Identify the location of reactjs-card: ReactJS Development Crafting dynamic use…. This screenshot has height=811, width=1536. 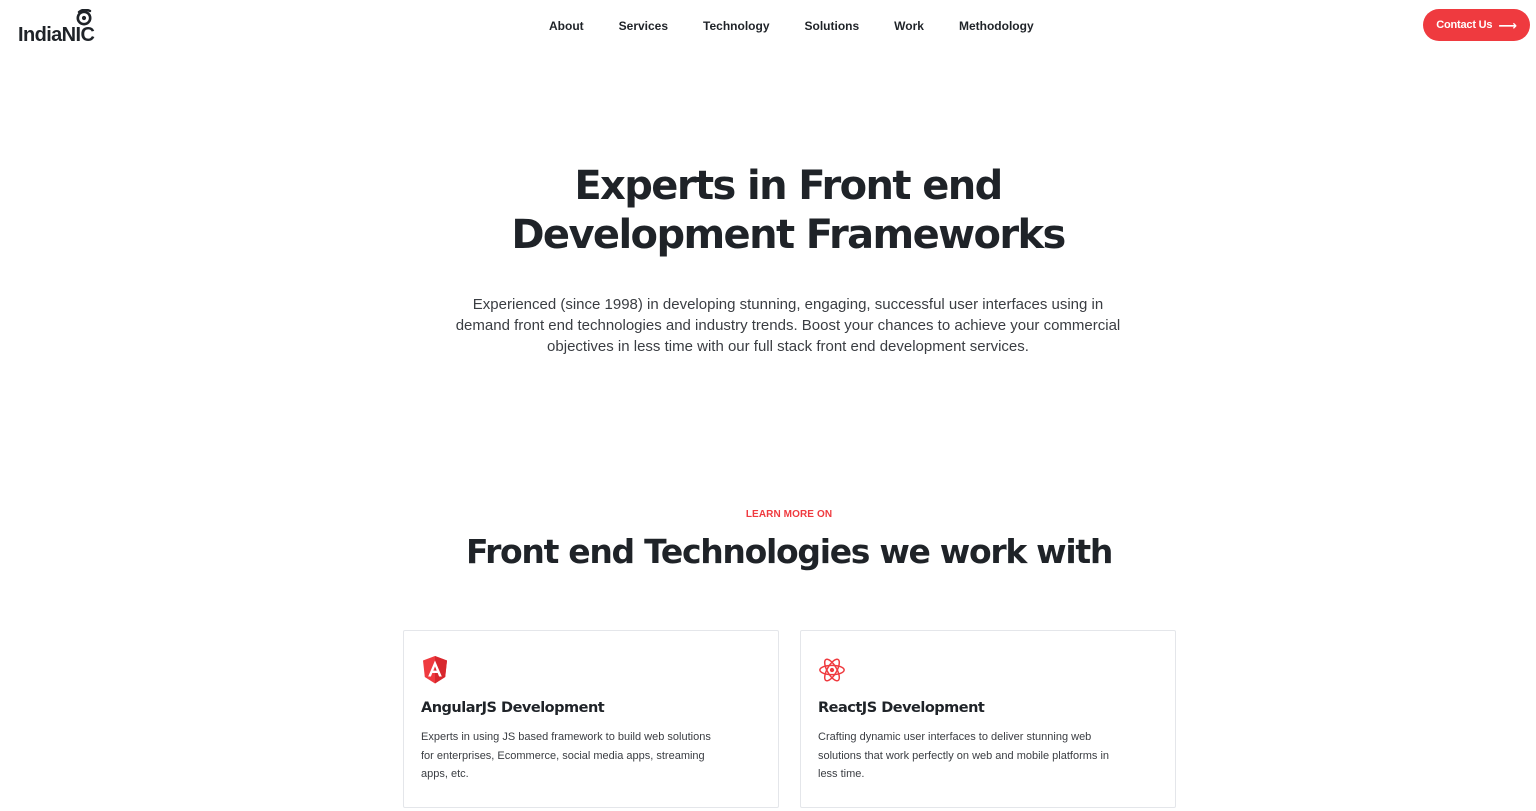
(988, 719).